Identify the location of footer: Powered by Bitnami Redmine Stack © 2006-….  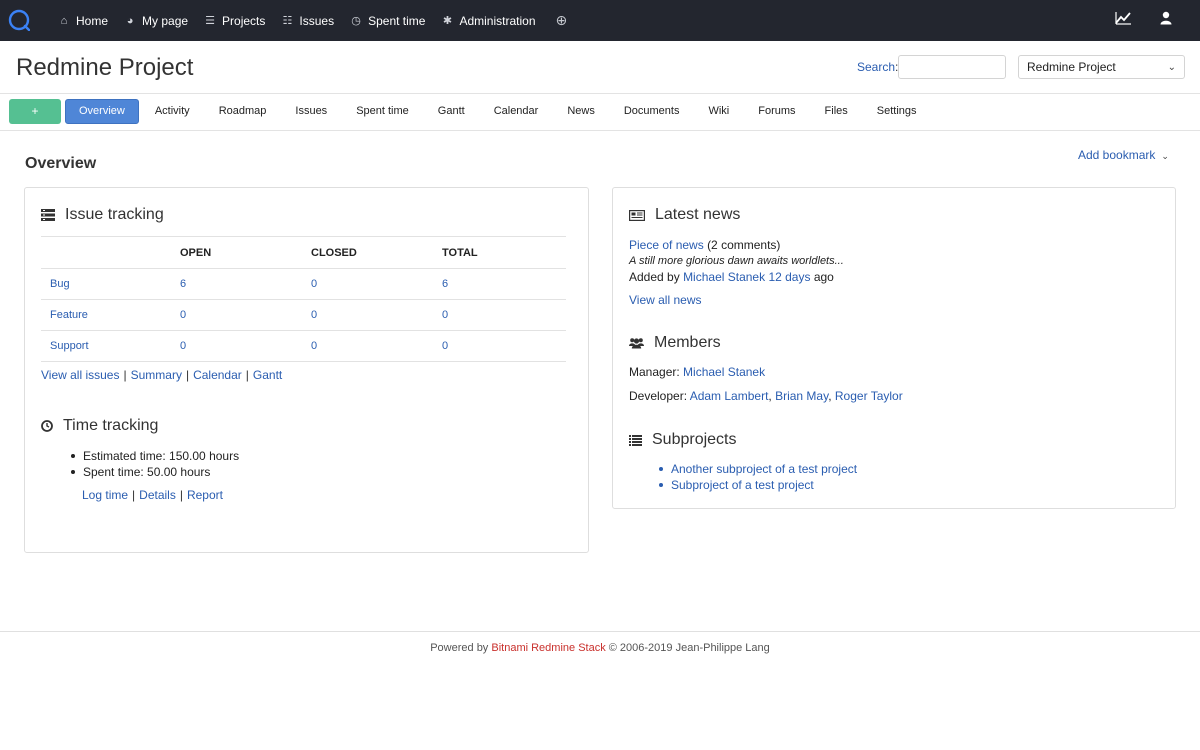
(600, 651).